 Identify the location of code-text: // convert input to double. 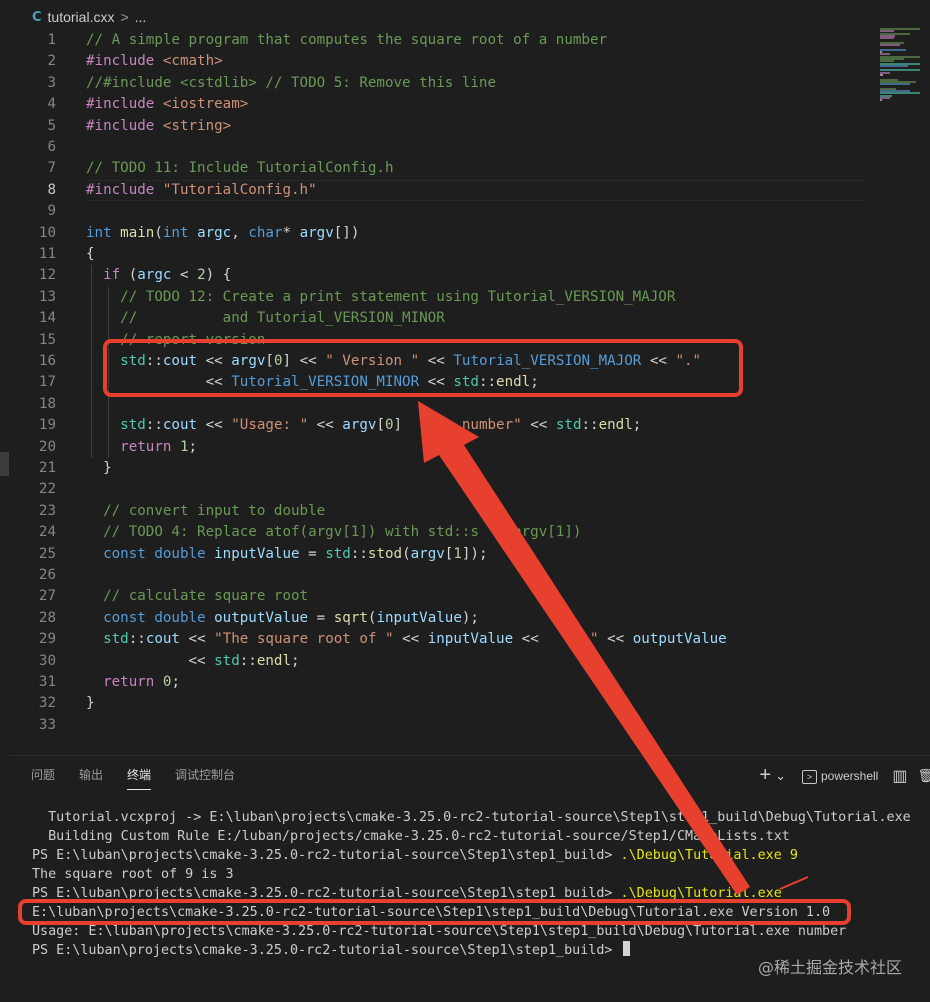
(205, 512).